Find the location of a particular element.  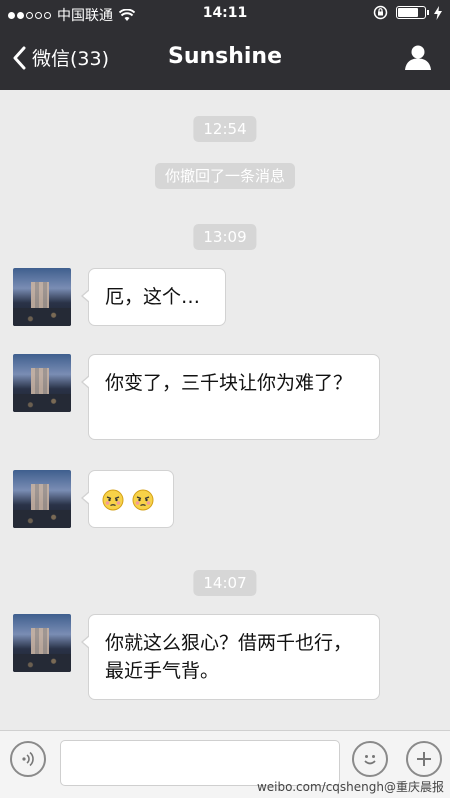

timestamp: 14:07 is located at coordinates (225, 583).